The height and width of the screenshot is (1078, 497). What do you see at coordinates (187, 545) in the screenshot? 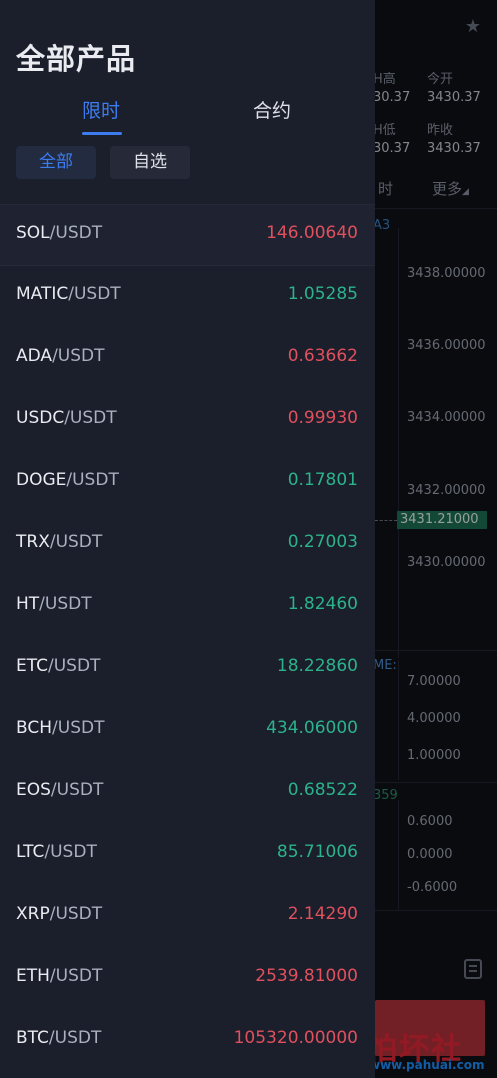
I see `list-item: TRX/USDT 0.27003` at bounding box center [187, 545].